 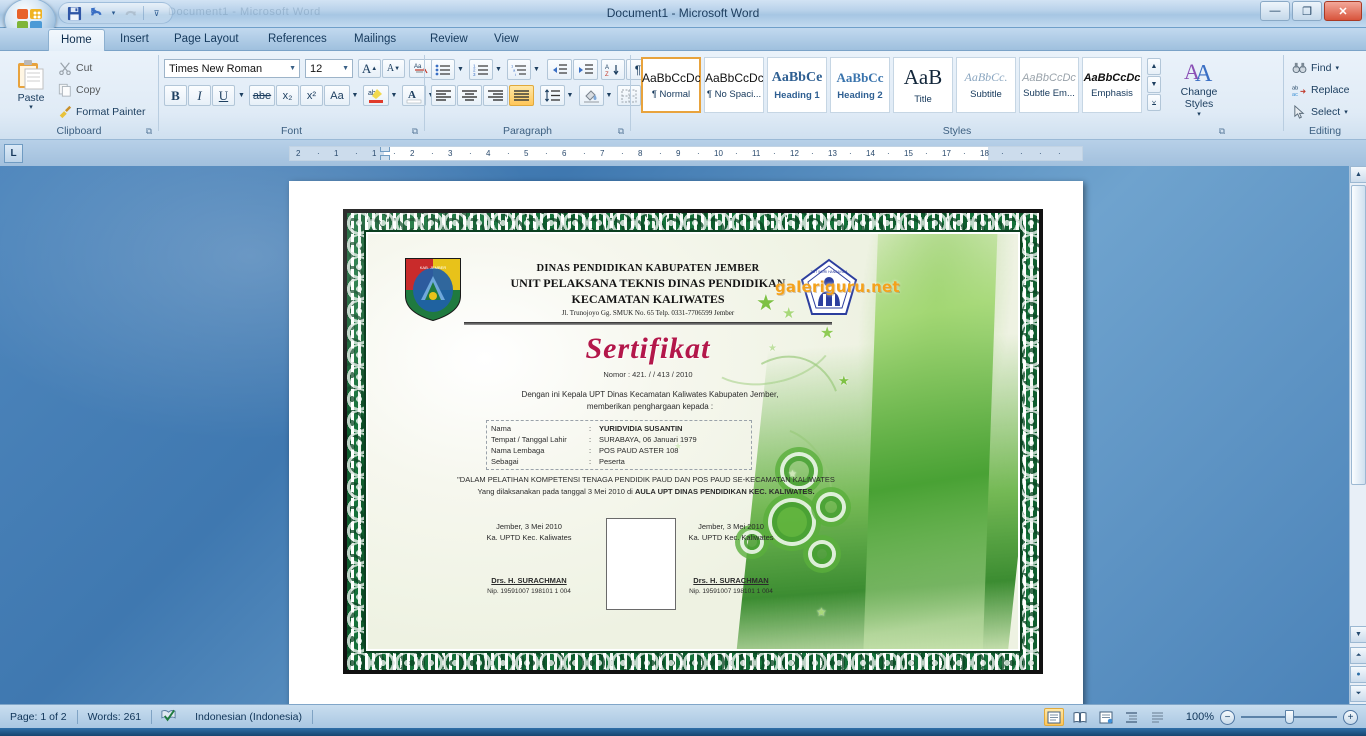 What do you see at coordinates (375, 40) in the screenshot?
I see `tab-mailings: Mailings` at bounding box center [375, 40].